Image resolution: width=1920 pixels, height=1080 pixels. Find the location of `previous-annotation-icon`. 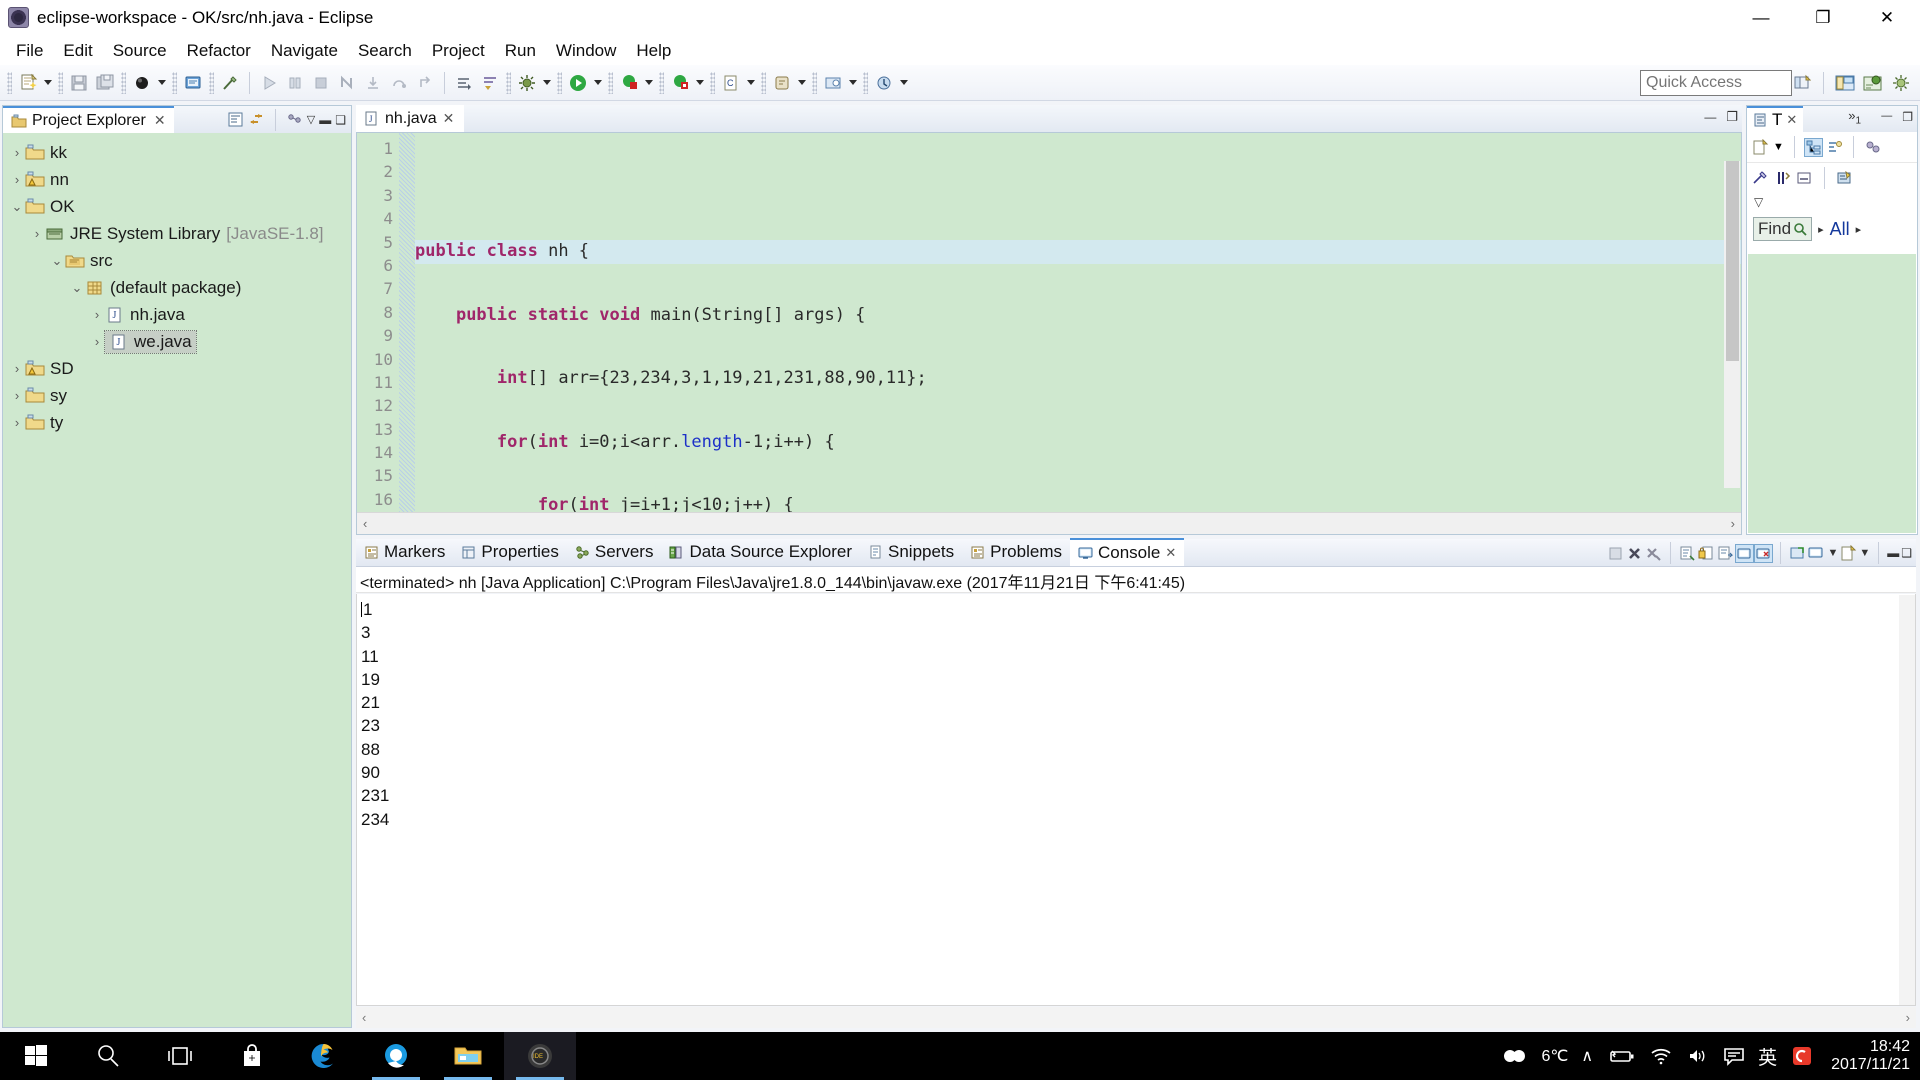

previous-annotation-icon is located at coordinates (490, 83).